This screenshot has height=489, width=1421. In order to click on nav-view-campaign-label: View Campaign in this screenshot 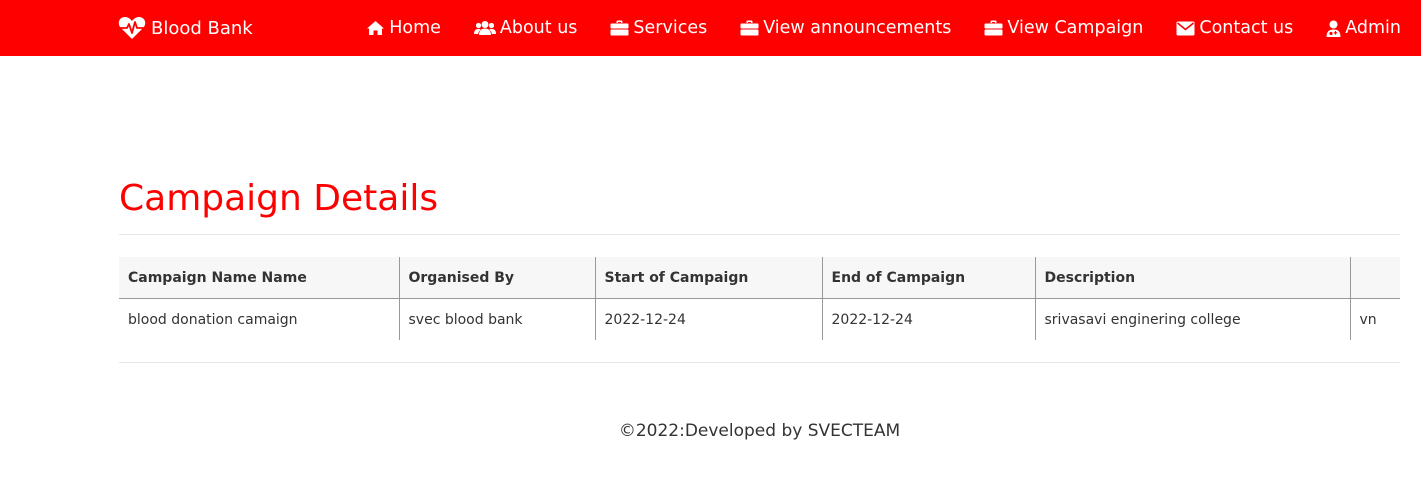, I will do `click(1075, 28)`.